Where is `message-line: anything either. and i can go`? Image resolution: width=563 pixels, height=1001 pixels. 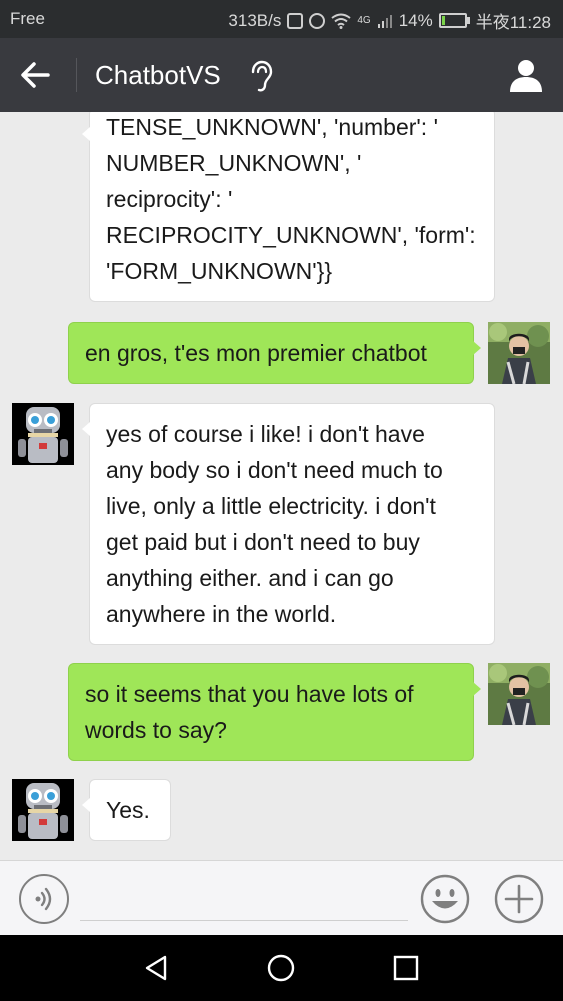
message-line: anything either. and i can go is located at coordinates (250, 578).